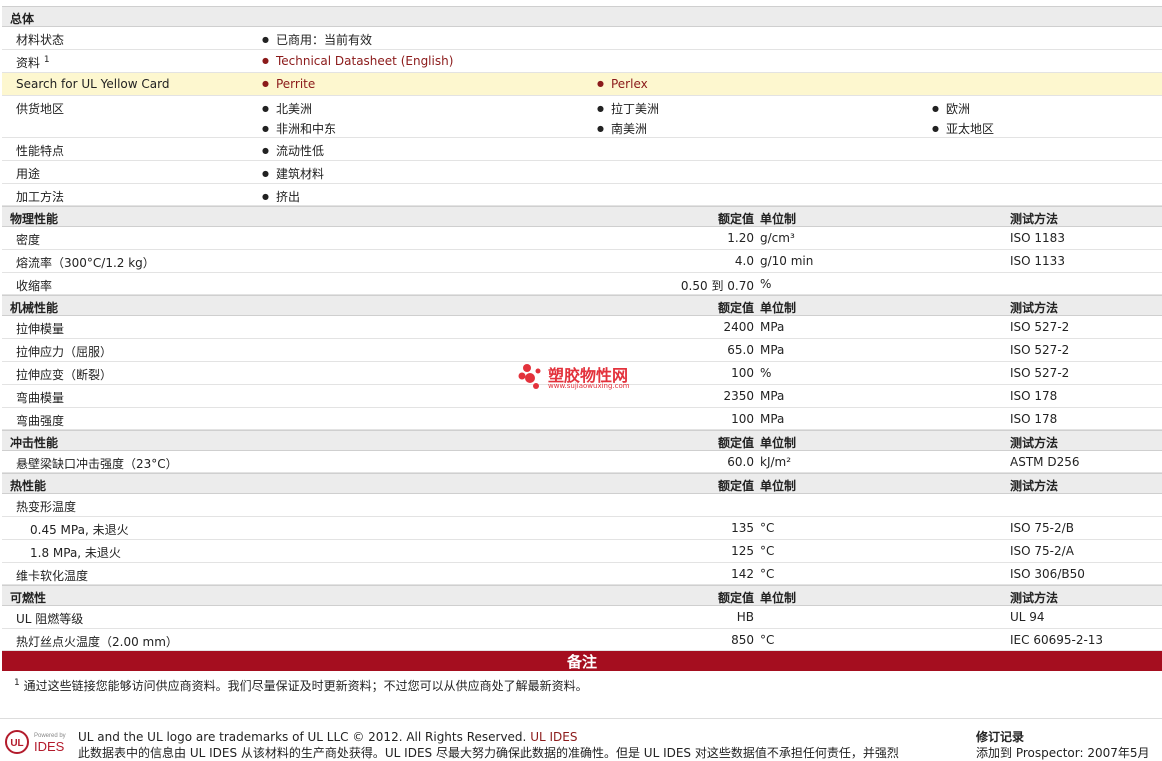 This screenshot has height=761, width=1162. What do you see at coordinates (33, 62) in the screenshot?
I see `row-label: 资料 1` at bounding box center [33, 62].